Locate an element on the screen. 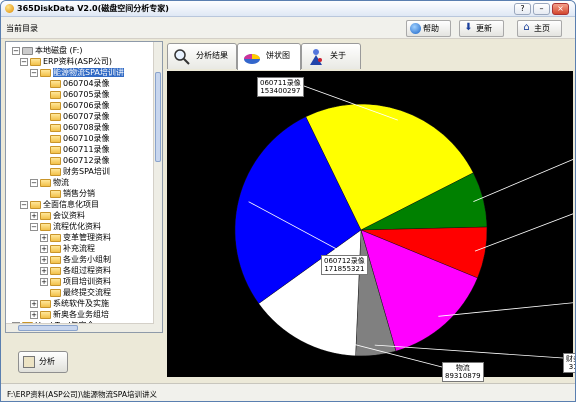 This screenshot has height=405, width=580. status-path: F:\ERP资料(ASP公司)\能源物流SPA培训讲义 is located at coordinates (82, 394).